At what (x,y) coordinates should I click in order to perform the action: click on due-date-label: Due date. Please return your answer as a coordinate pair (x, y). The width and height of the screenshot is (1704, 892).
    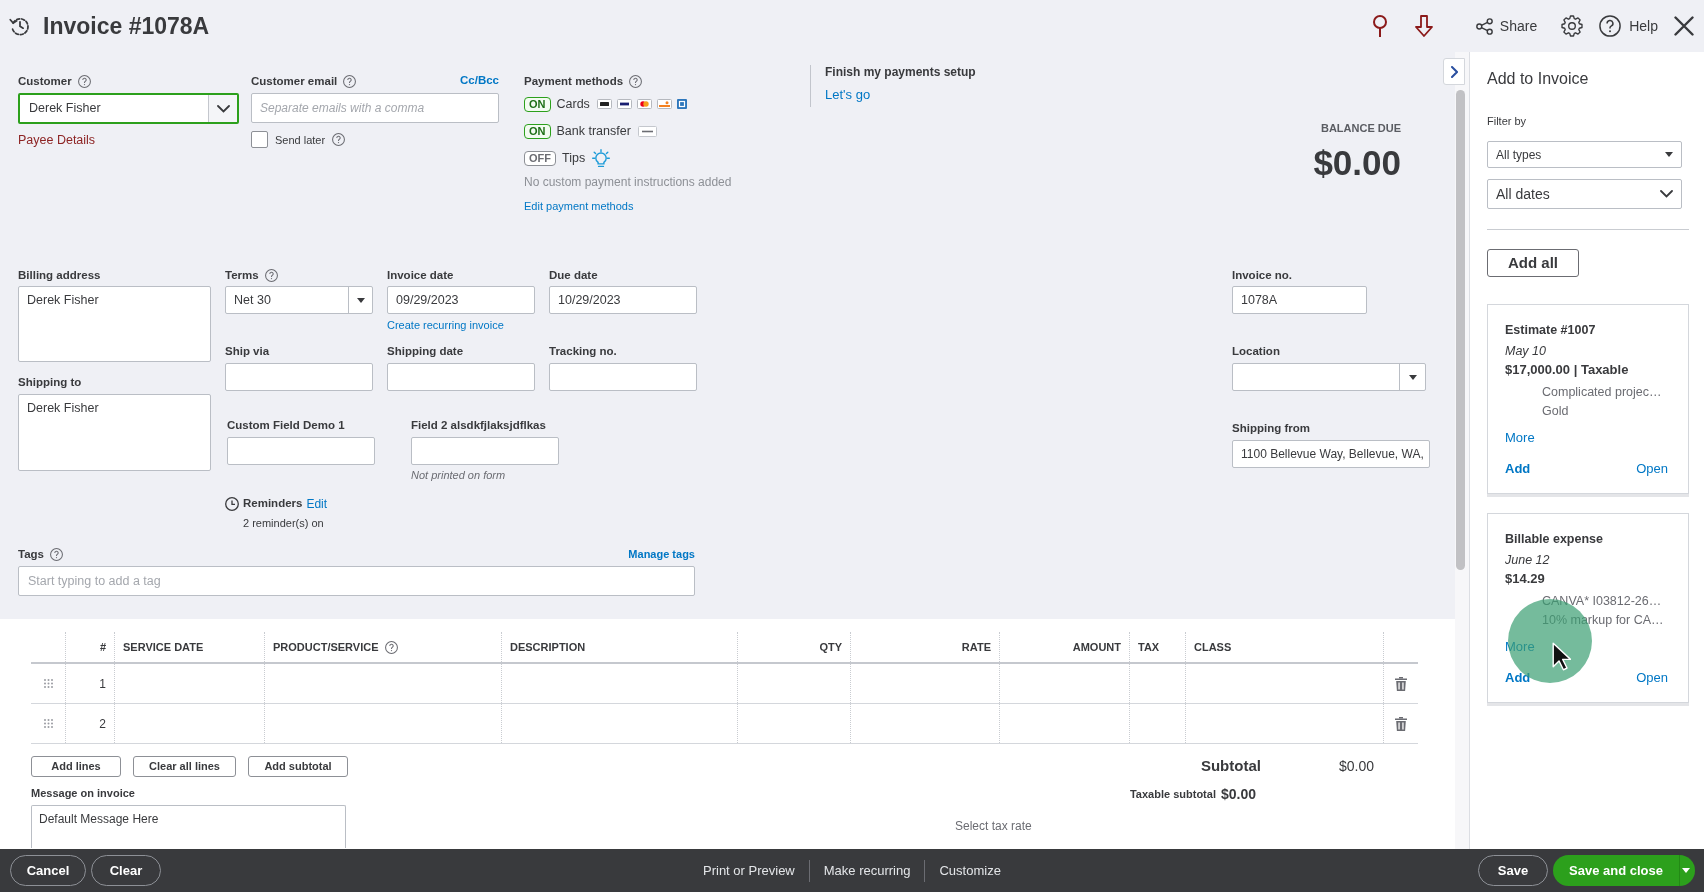
    Looking at the image, I should click on (573, 275).